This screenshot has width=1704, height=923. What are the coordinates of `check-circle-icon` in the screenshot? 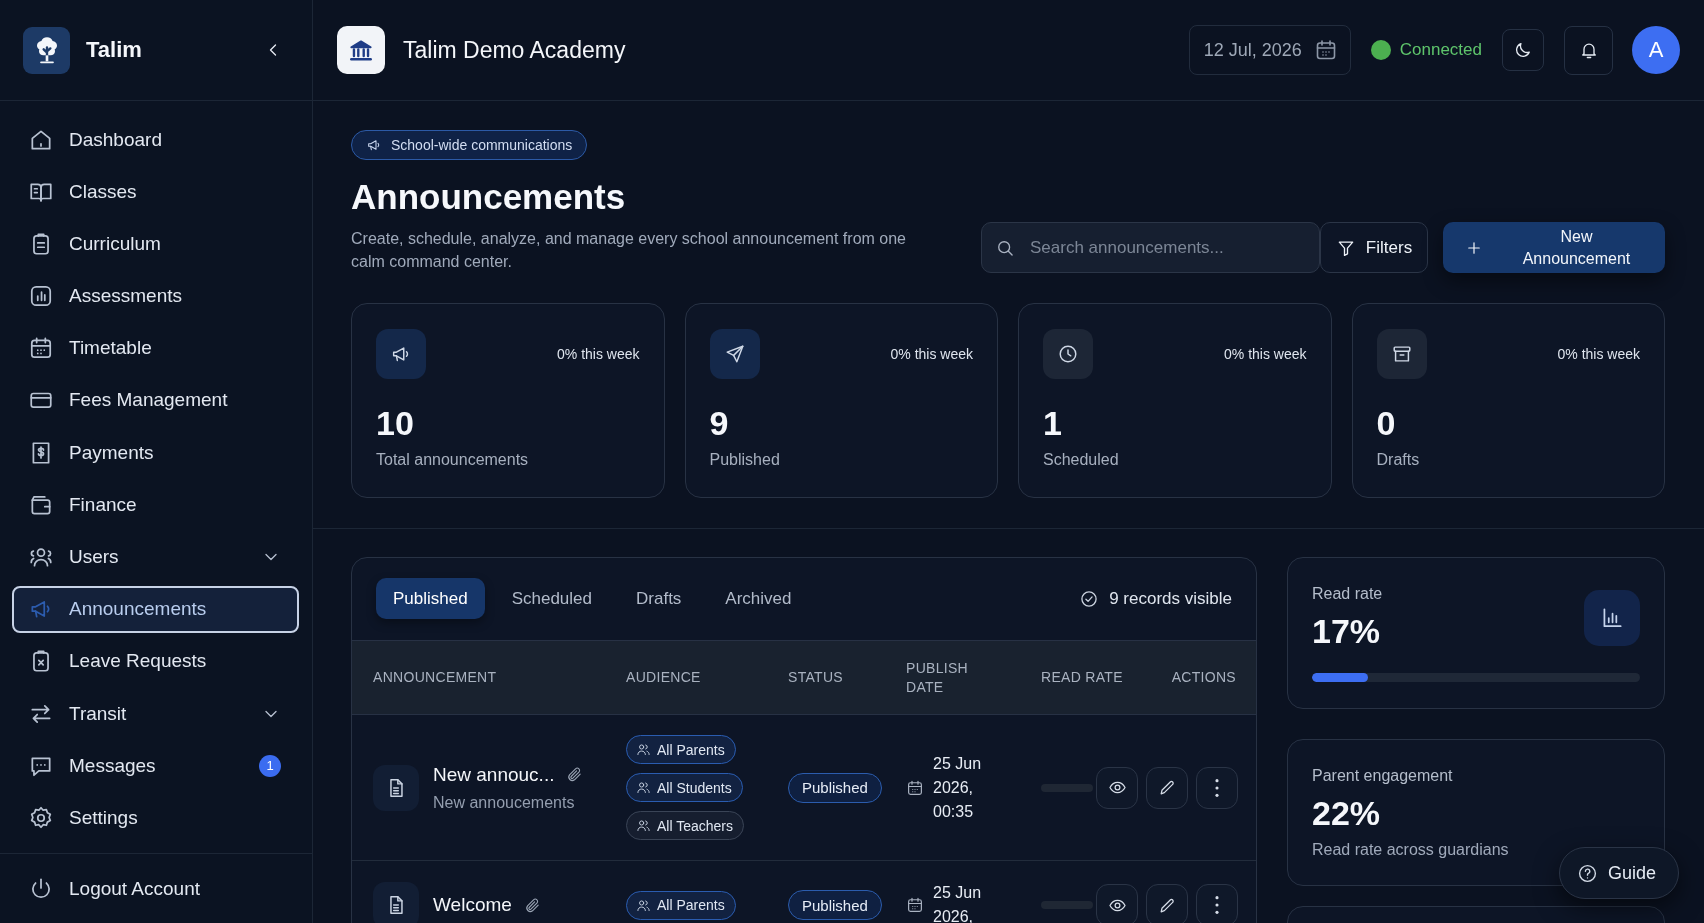 It's located at (1089, 598).